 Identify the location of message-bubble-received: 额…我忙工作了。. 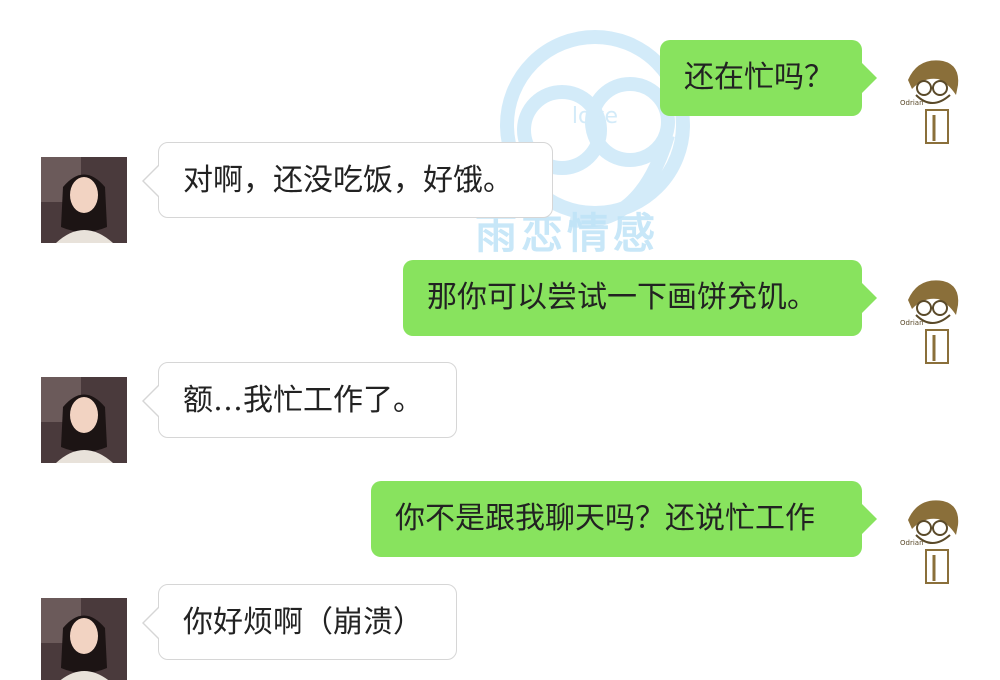
(299, 400).